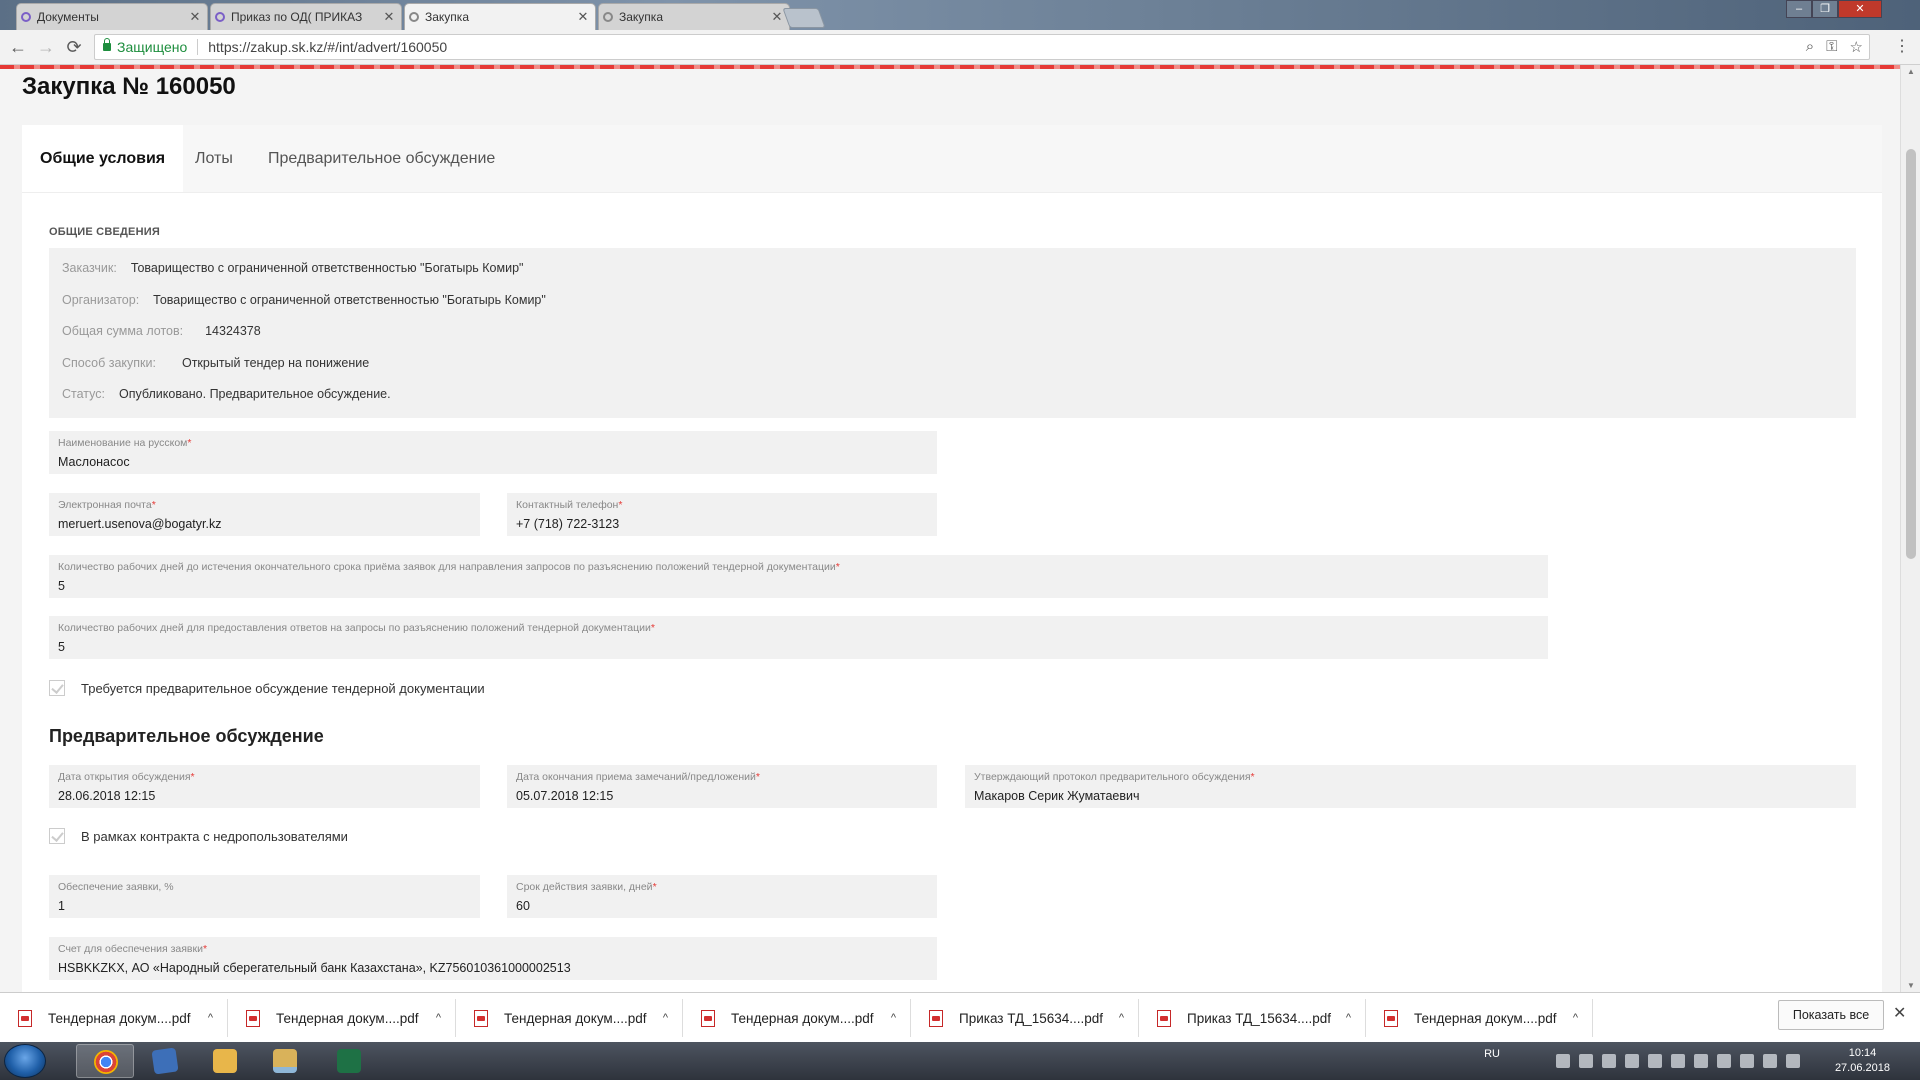  Describe the element at coordinates (264, 796) in the screenshot. I see `field-value: 28.06.2018 12:15` at that location.